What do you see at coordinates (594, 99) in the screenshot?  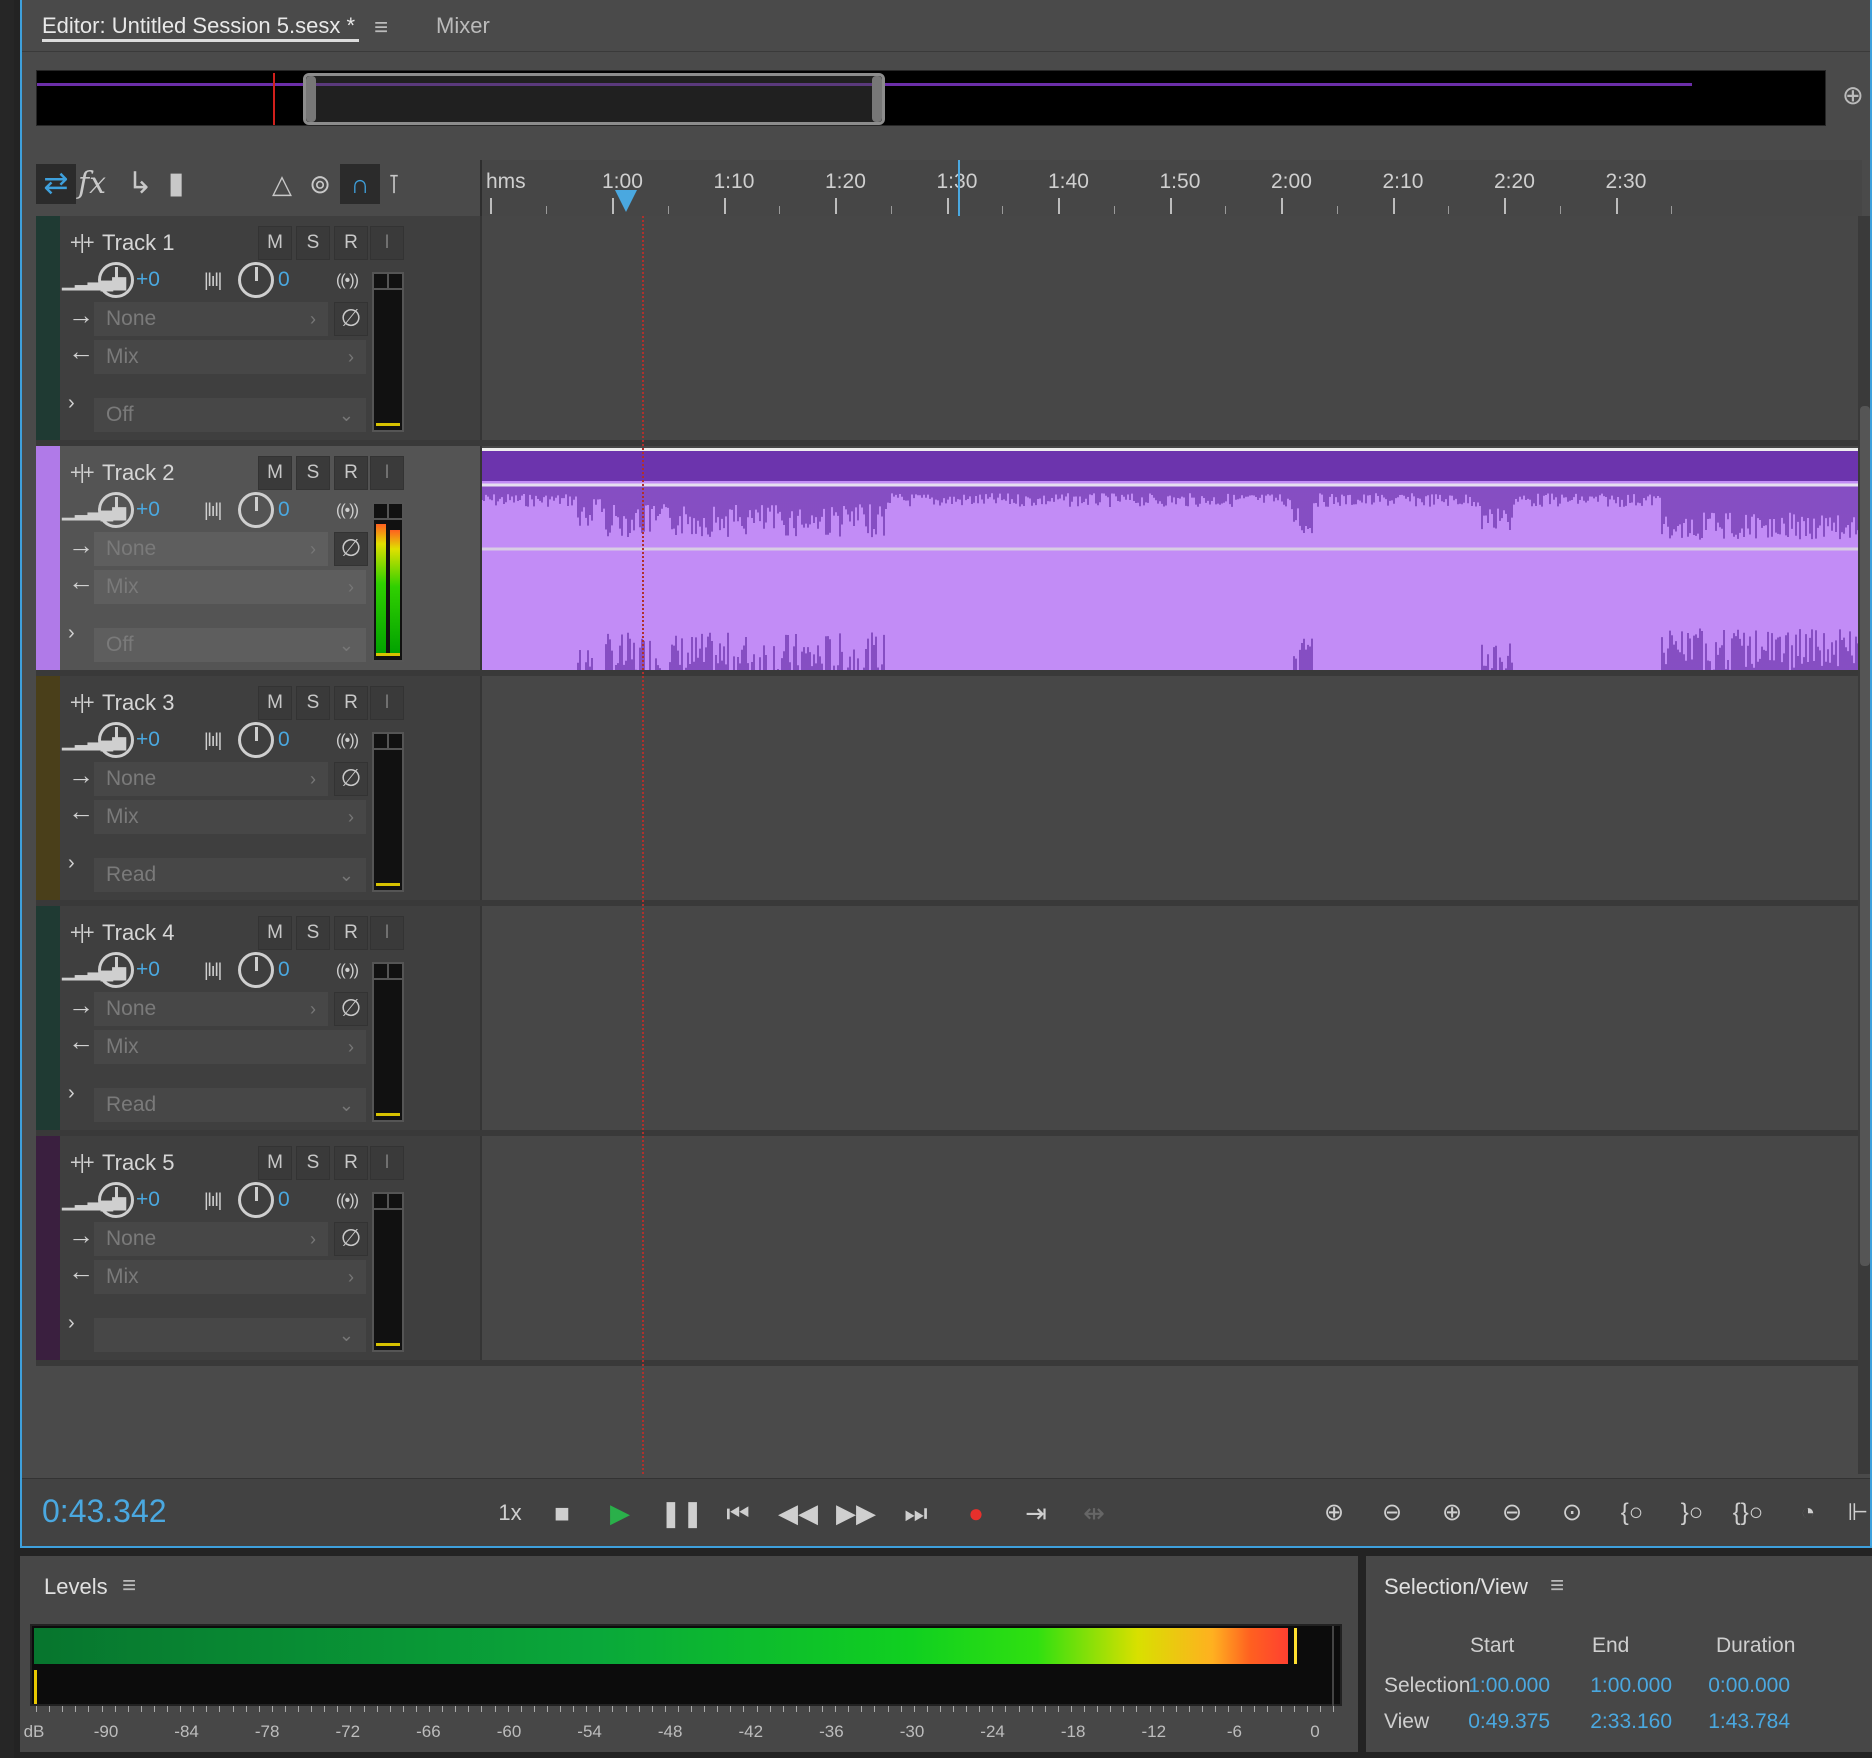 I see `overview-view-window` at bounding box center [594, 99].